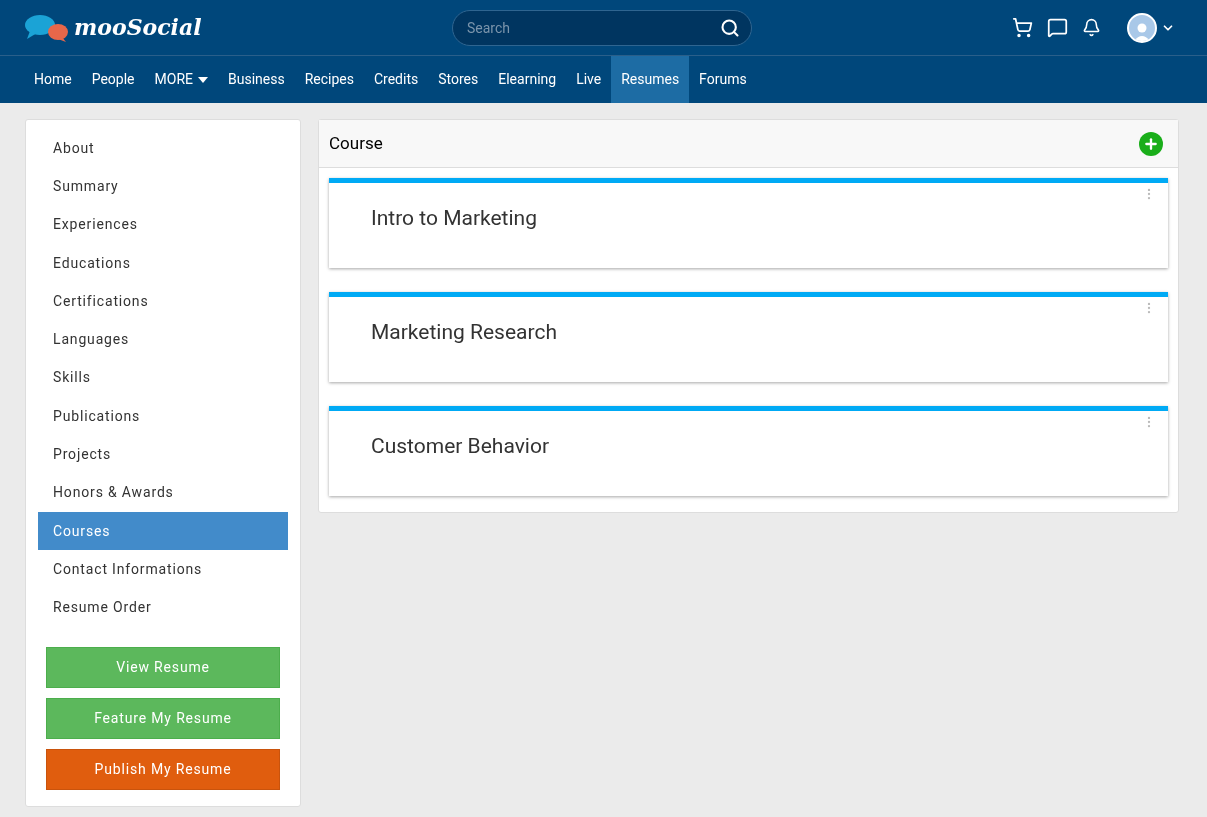 The height and width of the screenshot is (817, 1207). I want to click on sidebar-item: Courses, so click(163, 531).